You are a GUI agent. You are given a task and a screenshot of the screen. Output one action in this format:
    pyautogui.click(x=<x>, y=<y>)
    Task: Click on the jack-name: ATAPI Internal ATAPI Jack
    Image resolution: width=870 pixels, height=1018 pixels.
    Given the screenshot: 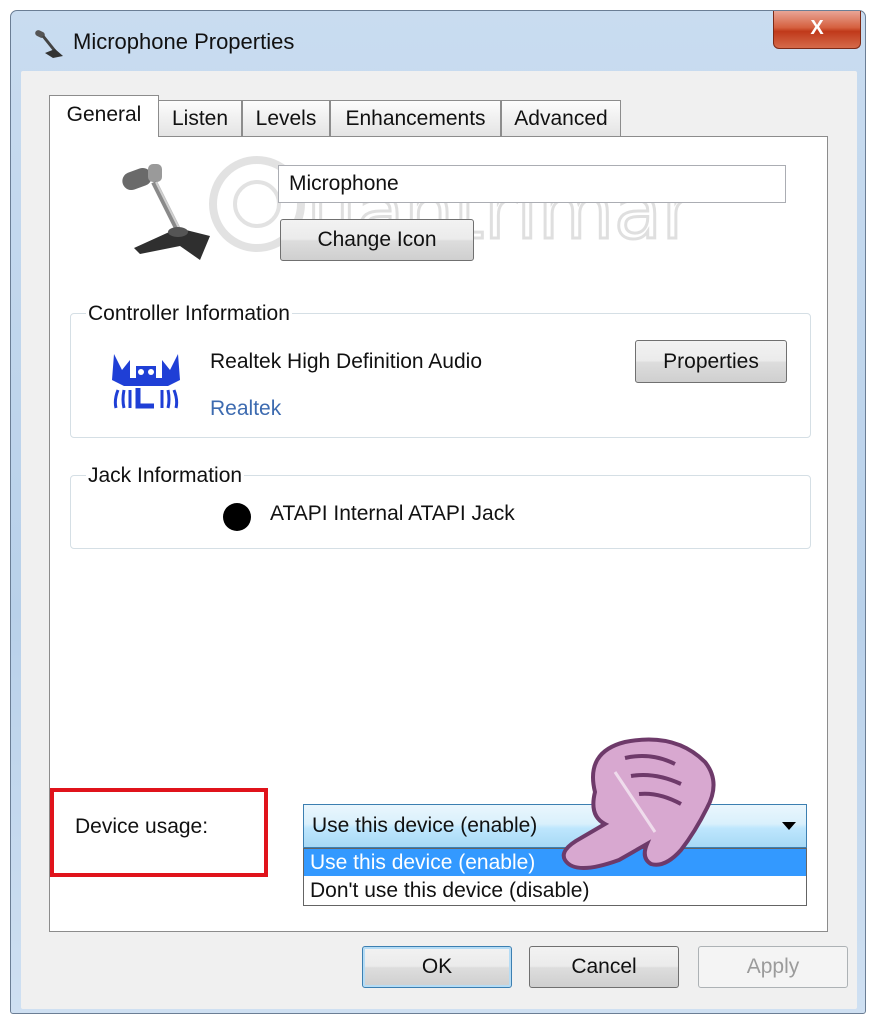 What is the action you would take?
    pyautogui.click(x=392, y=513)
    